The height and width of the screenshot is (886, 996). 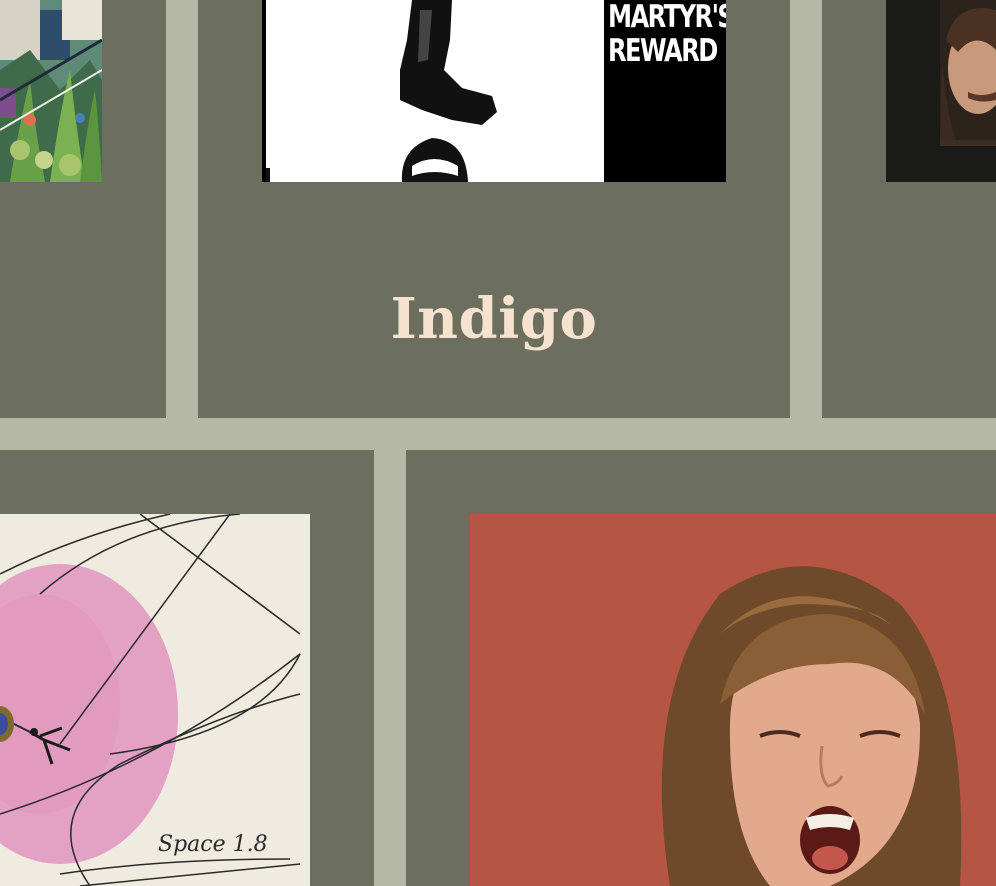 I want to click on album-cover-2: MARTYR'S REWARD, so click(x=494, y=91).